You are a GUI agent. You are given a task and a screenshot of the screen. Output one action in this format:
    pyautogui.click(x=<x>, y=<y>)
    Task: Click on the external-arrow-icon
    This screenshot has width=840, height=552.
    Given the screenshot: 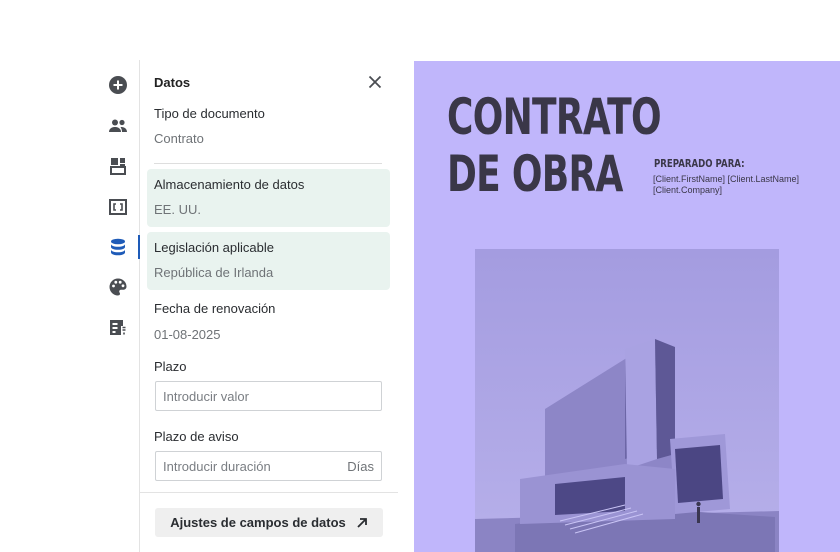 What is the action you would take?
    pyautogui.click(x=362, y=522)
    